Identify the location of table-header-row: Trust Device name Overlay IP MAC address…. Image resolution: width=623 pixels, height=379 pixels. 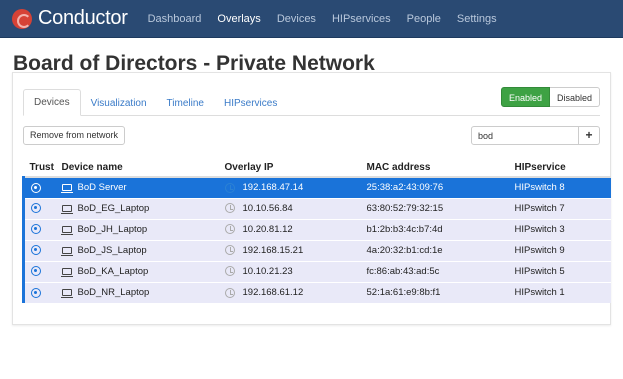
(317, 168).